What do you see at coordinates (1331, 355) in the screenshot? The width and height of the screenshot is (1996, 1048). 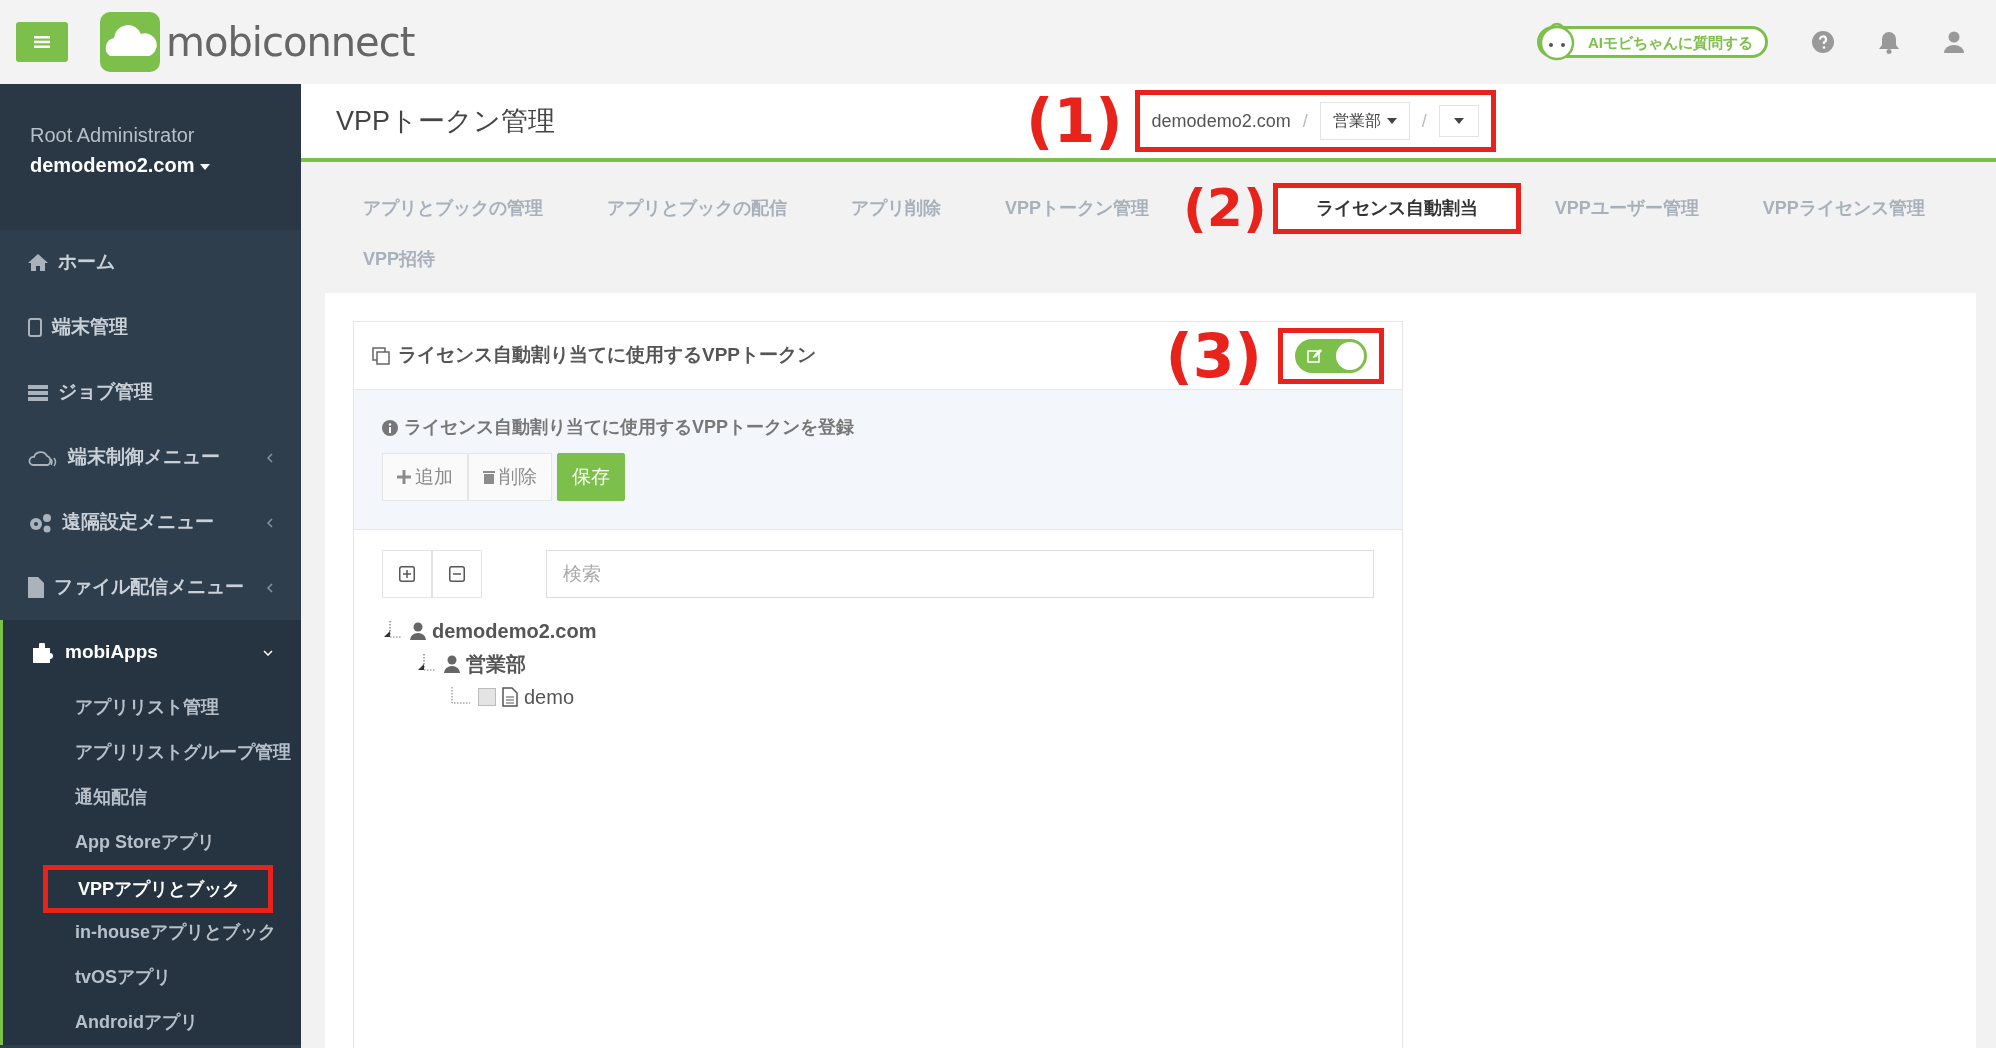 I see `edit-toggle` at bounding box center [1331, 355].